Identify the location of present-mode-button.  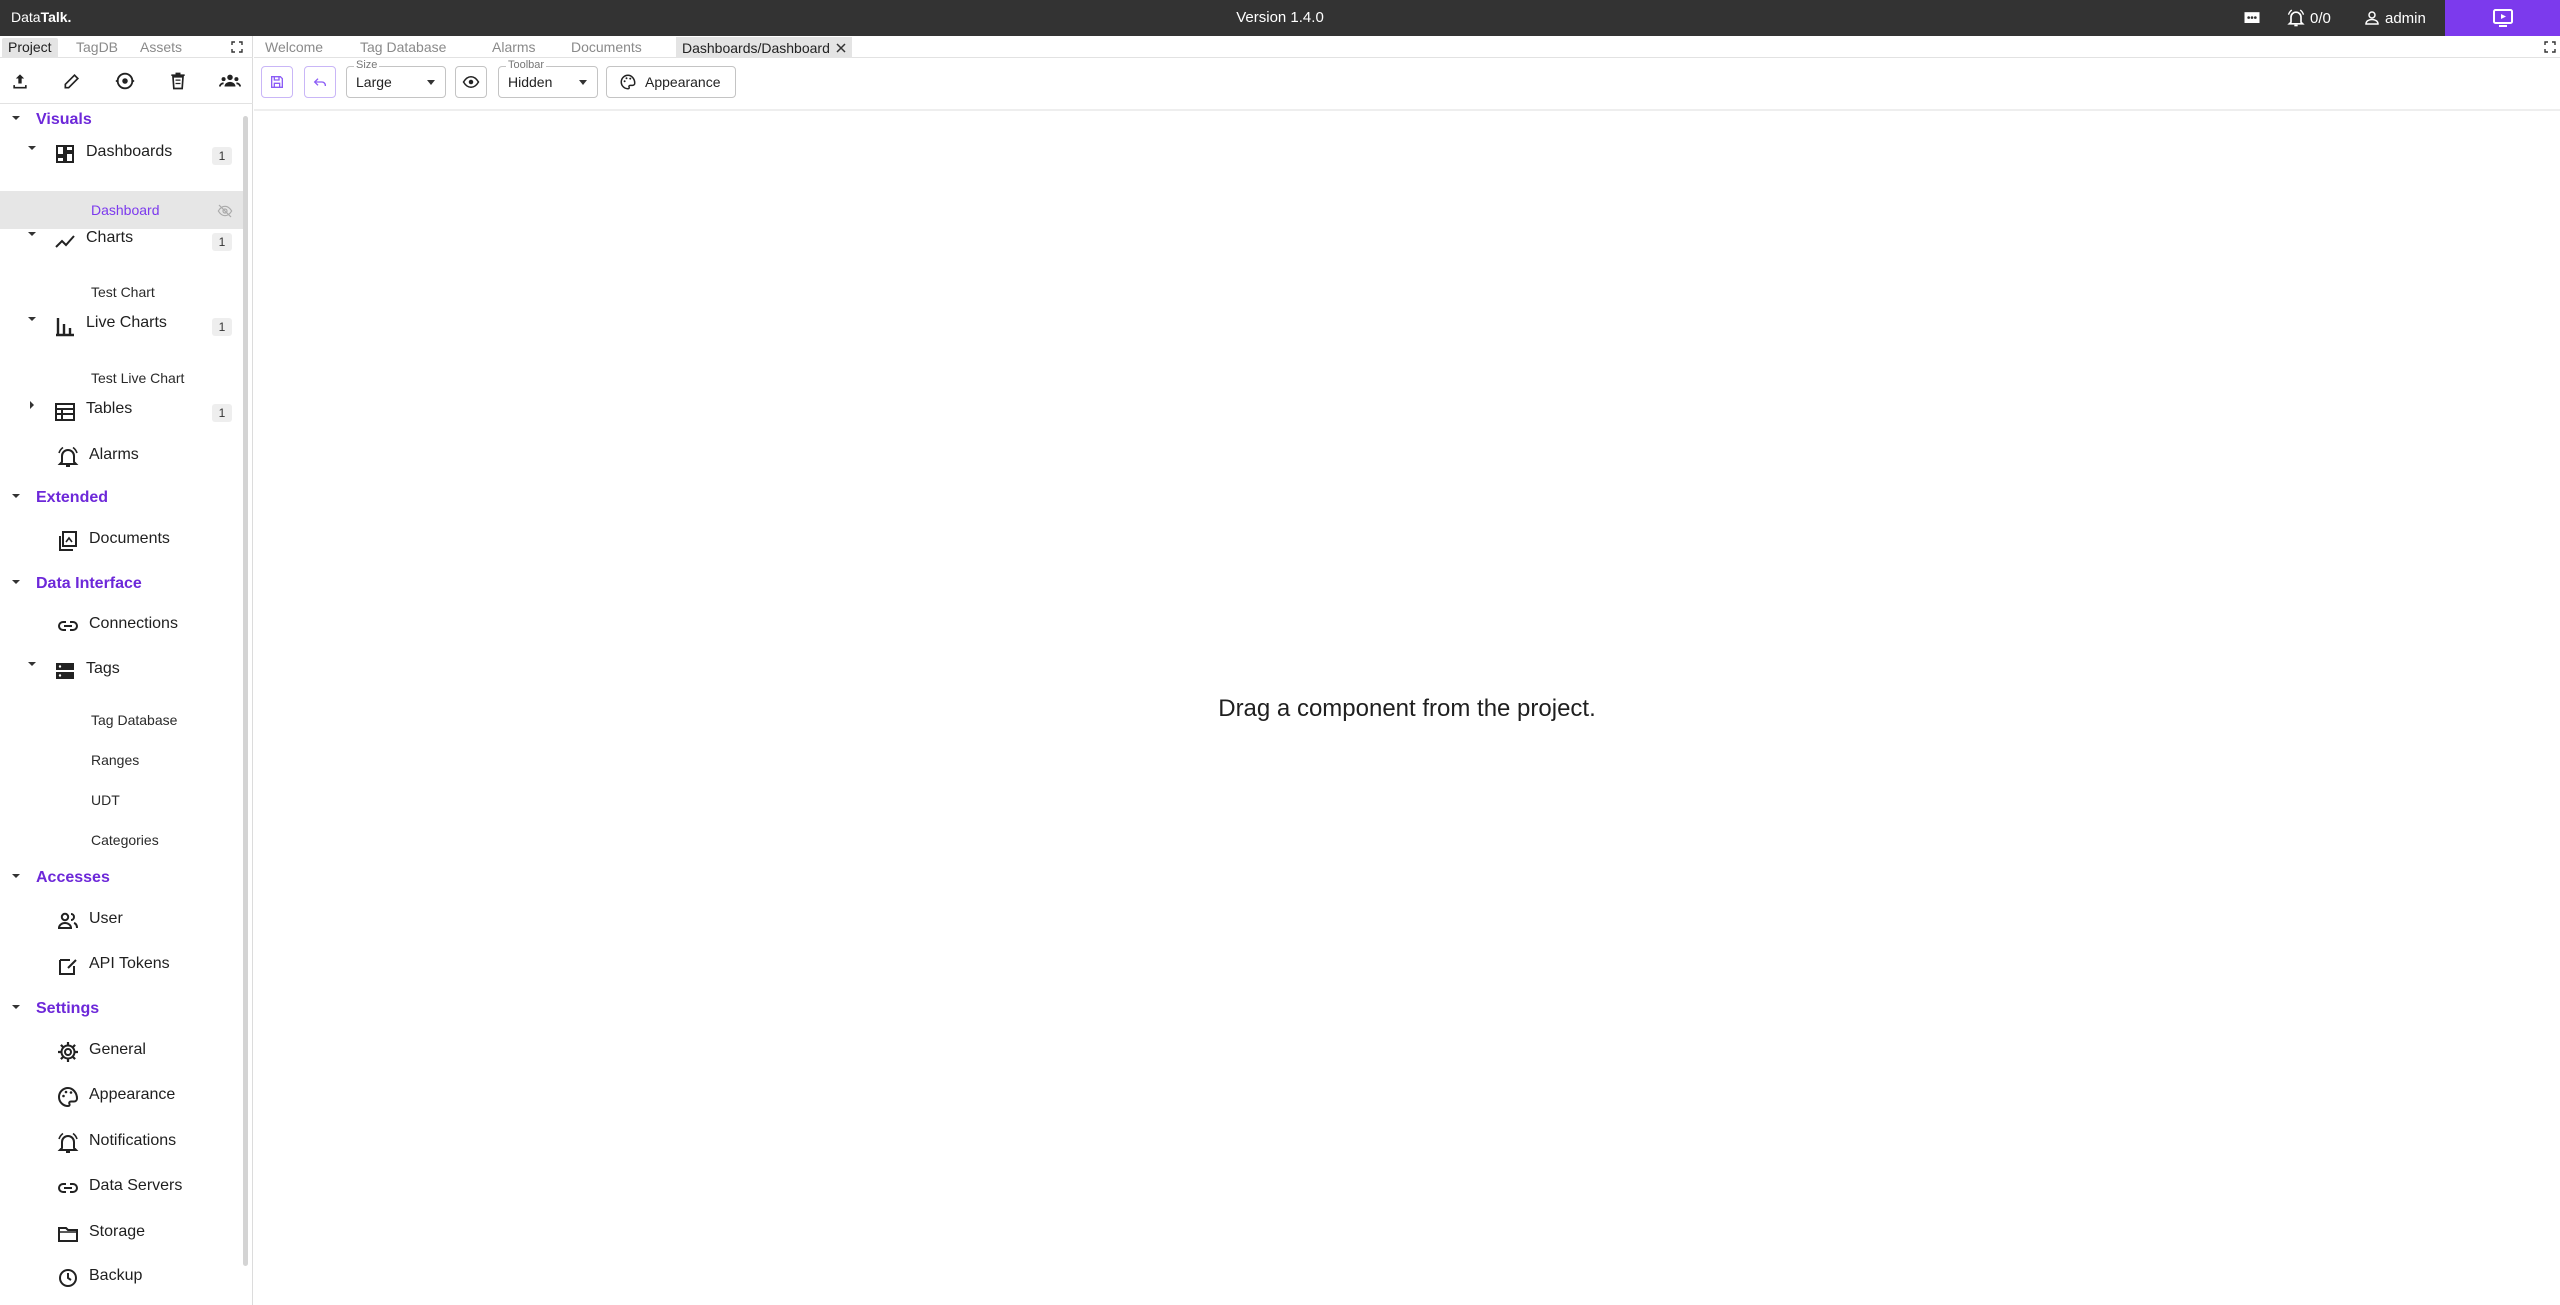
(2502, 18).